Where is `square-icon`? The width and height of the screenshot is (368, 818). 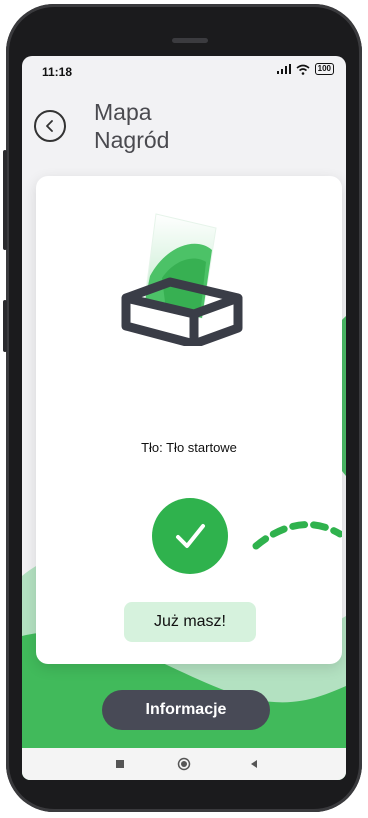
square-icon is located at coordinates (120, 764).